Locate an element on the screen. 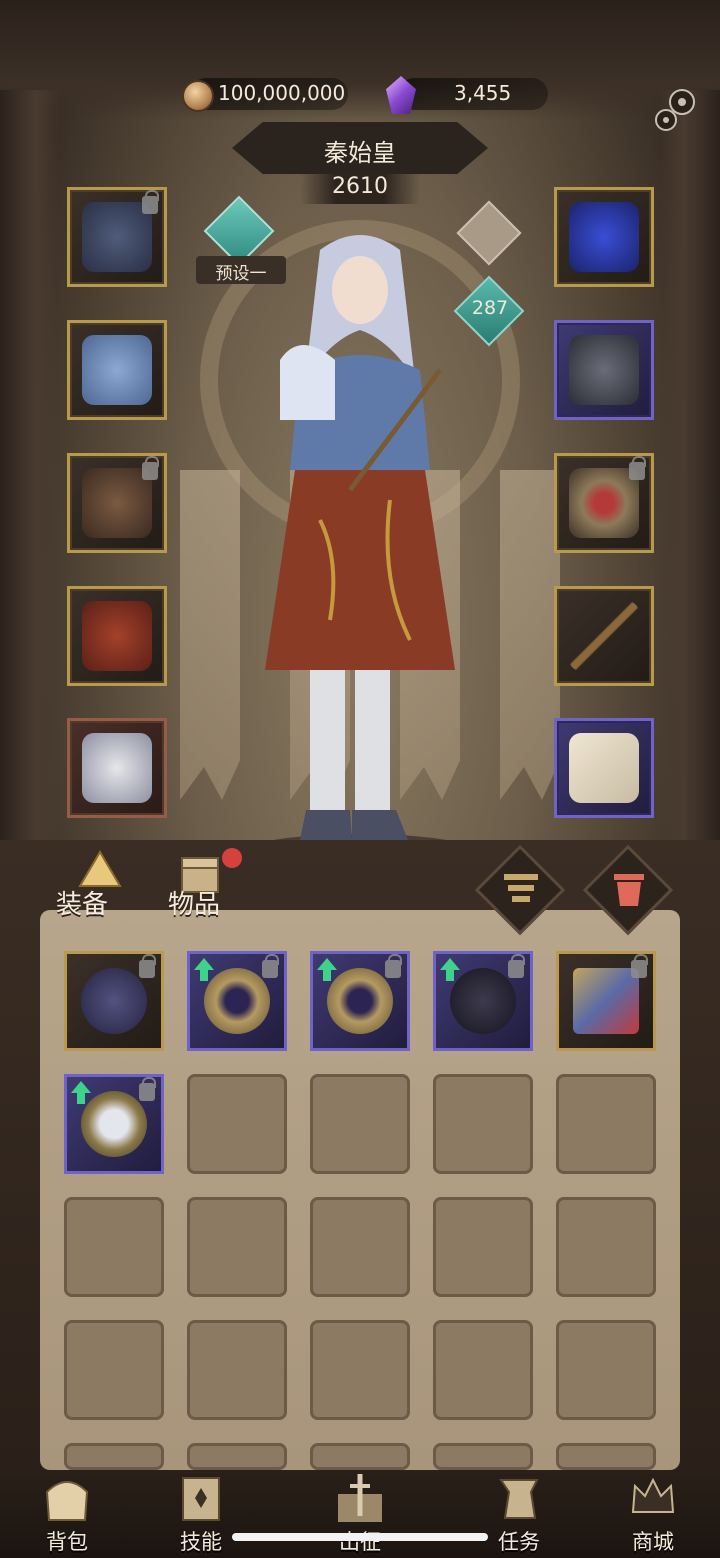 This screenshot has height=1558, width=720. nav-quests: 任务 is located at coordinates (519, 1514).